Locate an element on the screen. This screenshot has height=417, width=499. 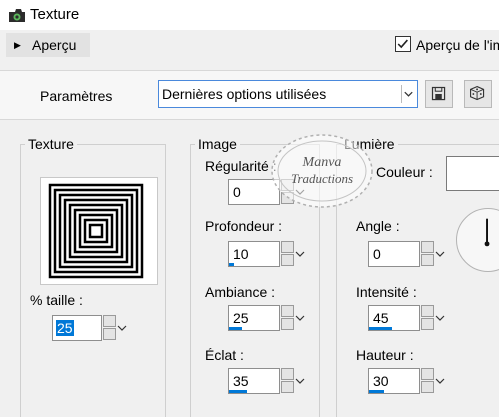
light-color-swatch is located at coordinates (472, 173).